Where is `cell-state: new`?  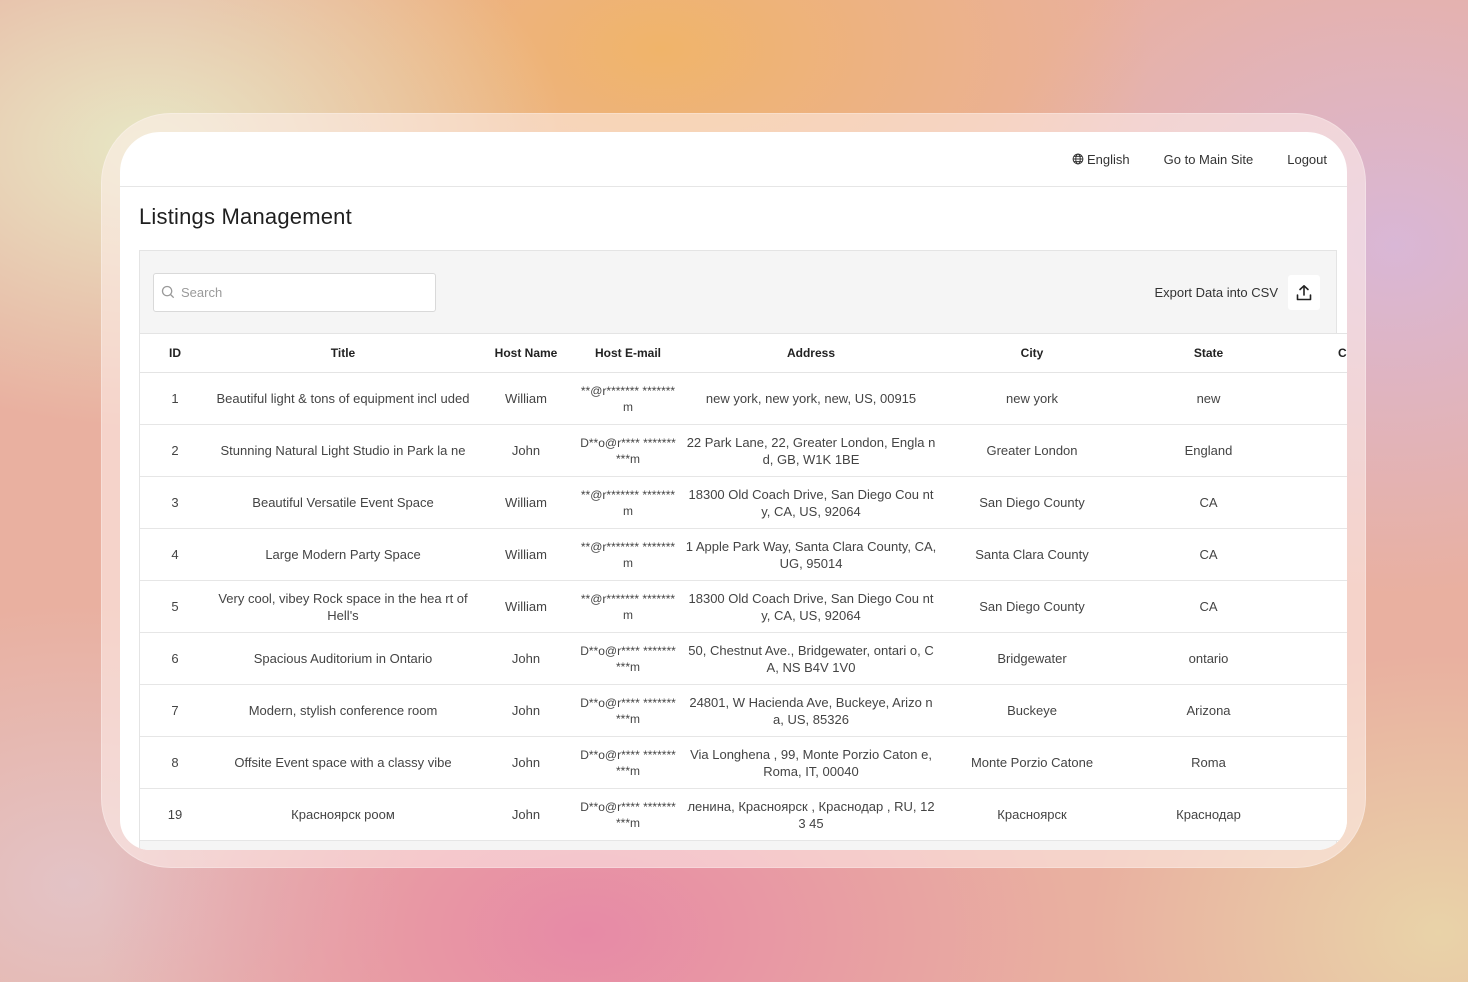
cell-state: new is located at coordinates (1208, 398).